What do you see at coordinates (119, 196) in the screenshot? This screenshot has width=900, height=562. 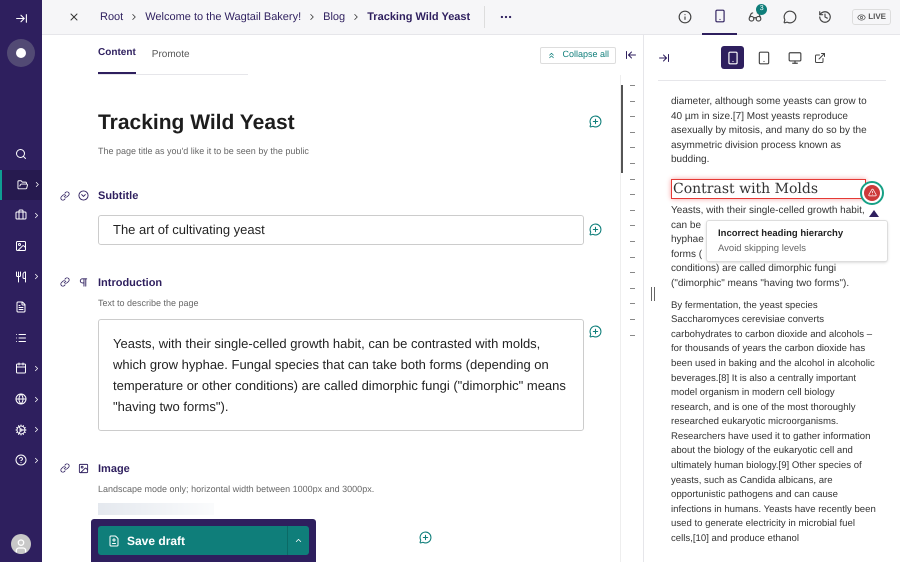 I see `field-label: Subtitle` at bounding box center [119, 196].